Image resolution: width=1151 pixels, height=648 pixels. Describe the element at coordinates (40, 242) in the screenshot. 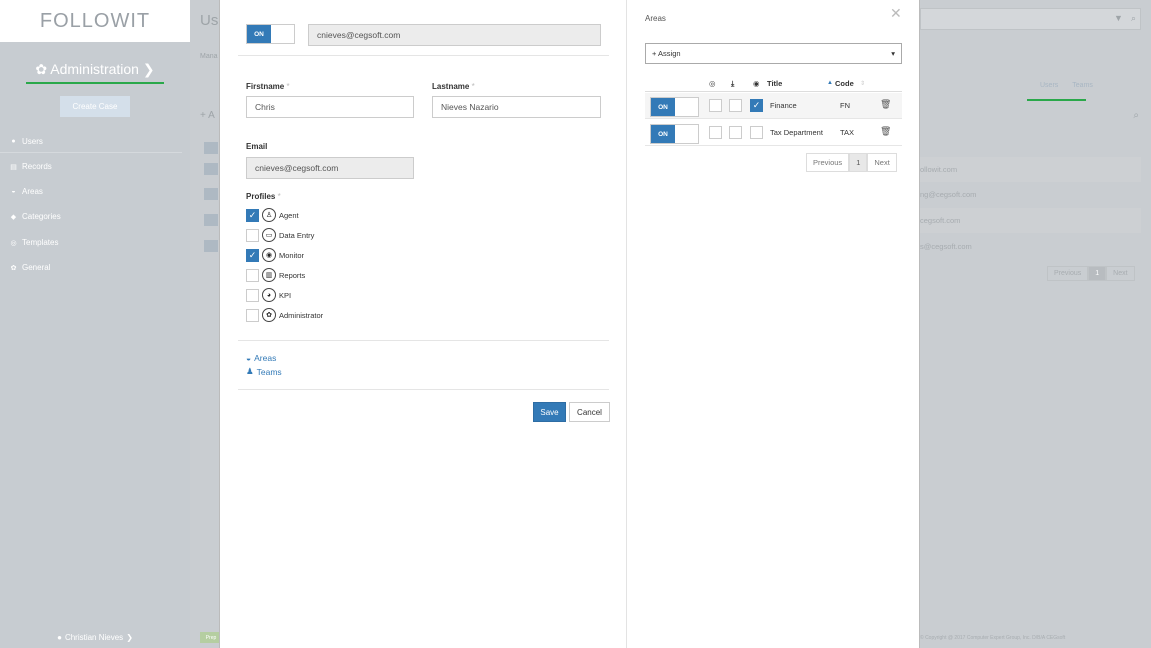

I see `sidebar-item-label: Templates` at that location.